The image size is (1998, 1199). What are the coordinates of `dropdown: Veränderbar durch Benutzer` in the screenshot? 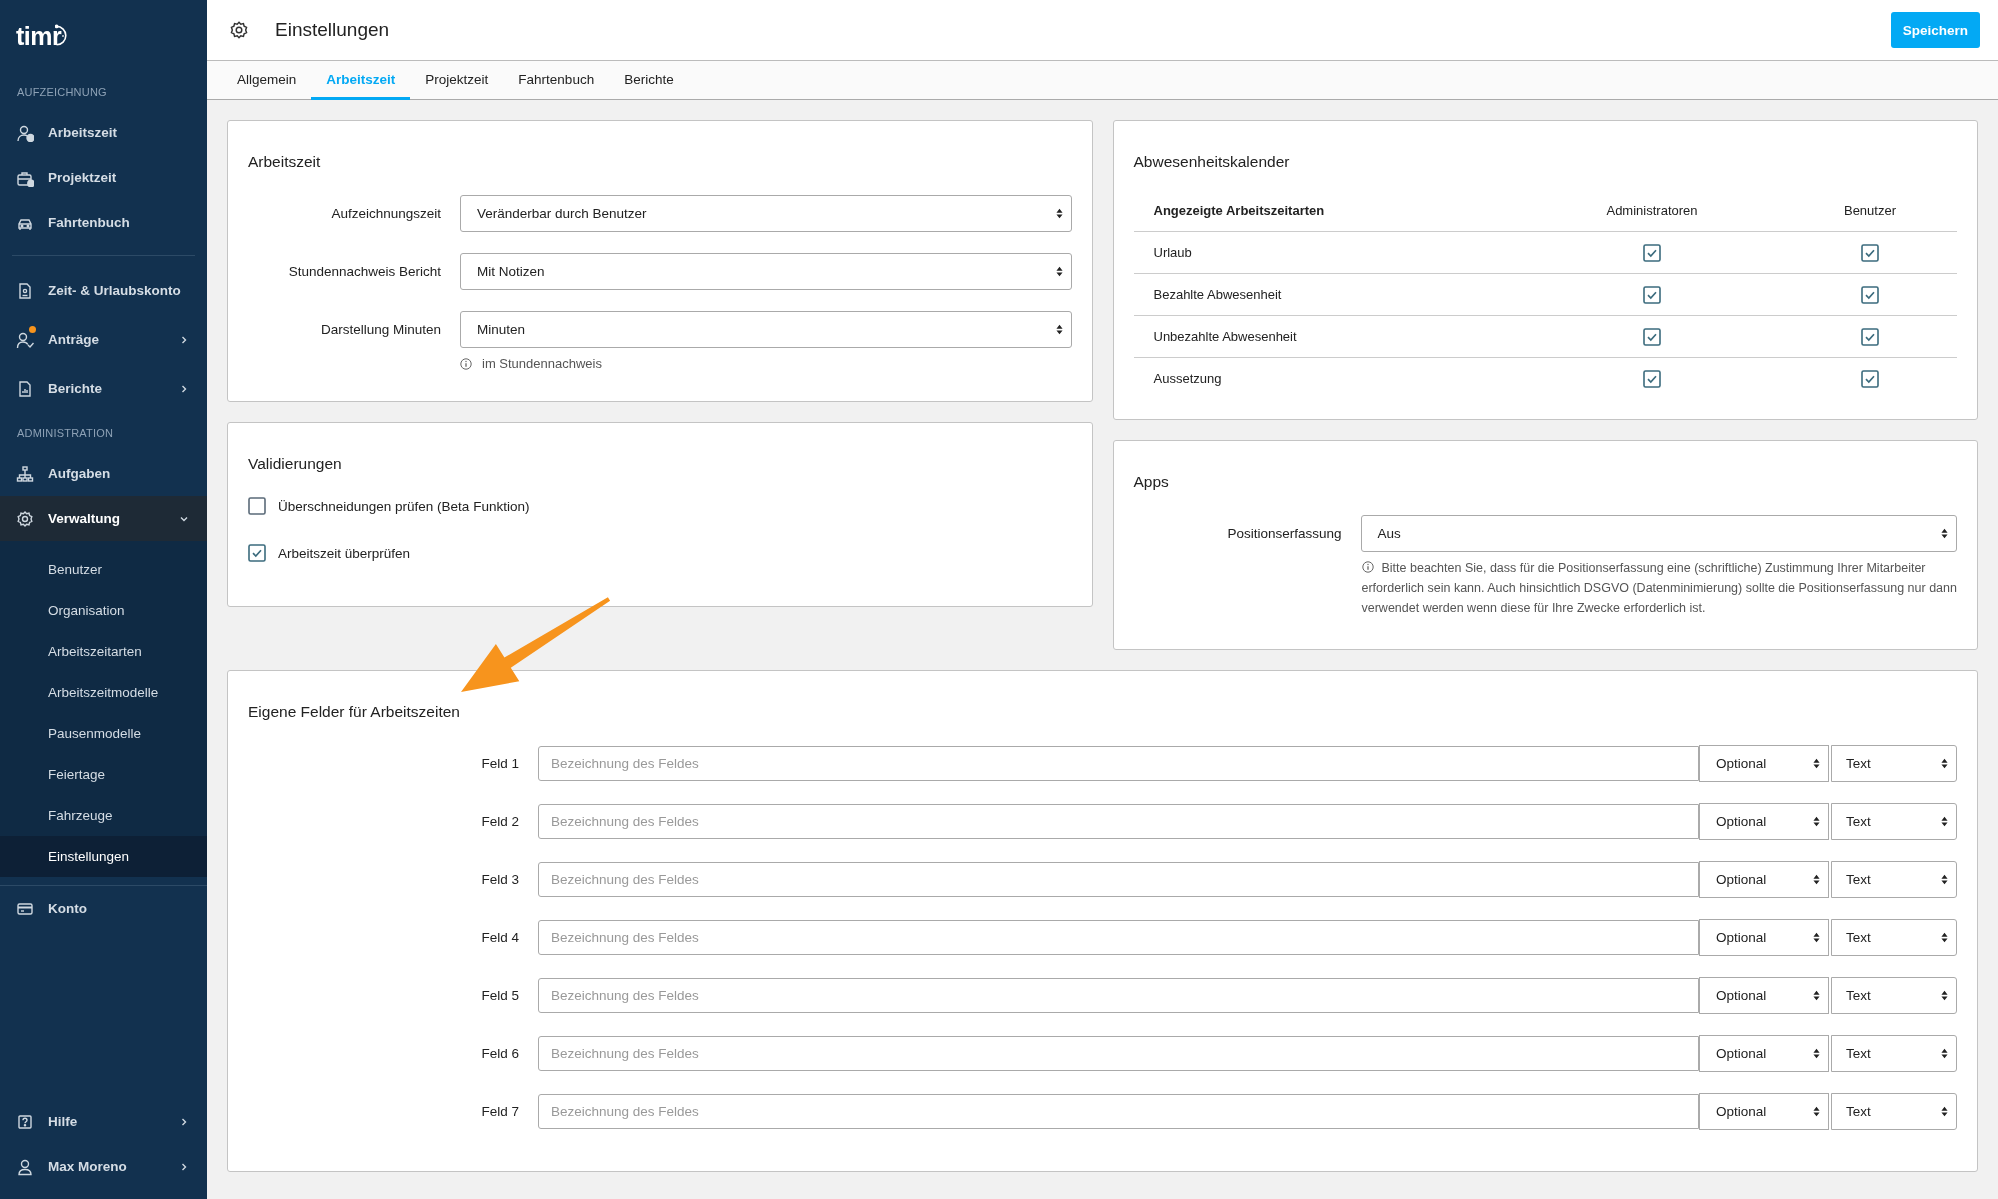 It's located at (766, 213).